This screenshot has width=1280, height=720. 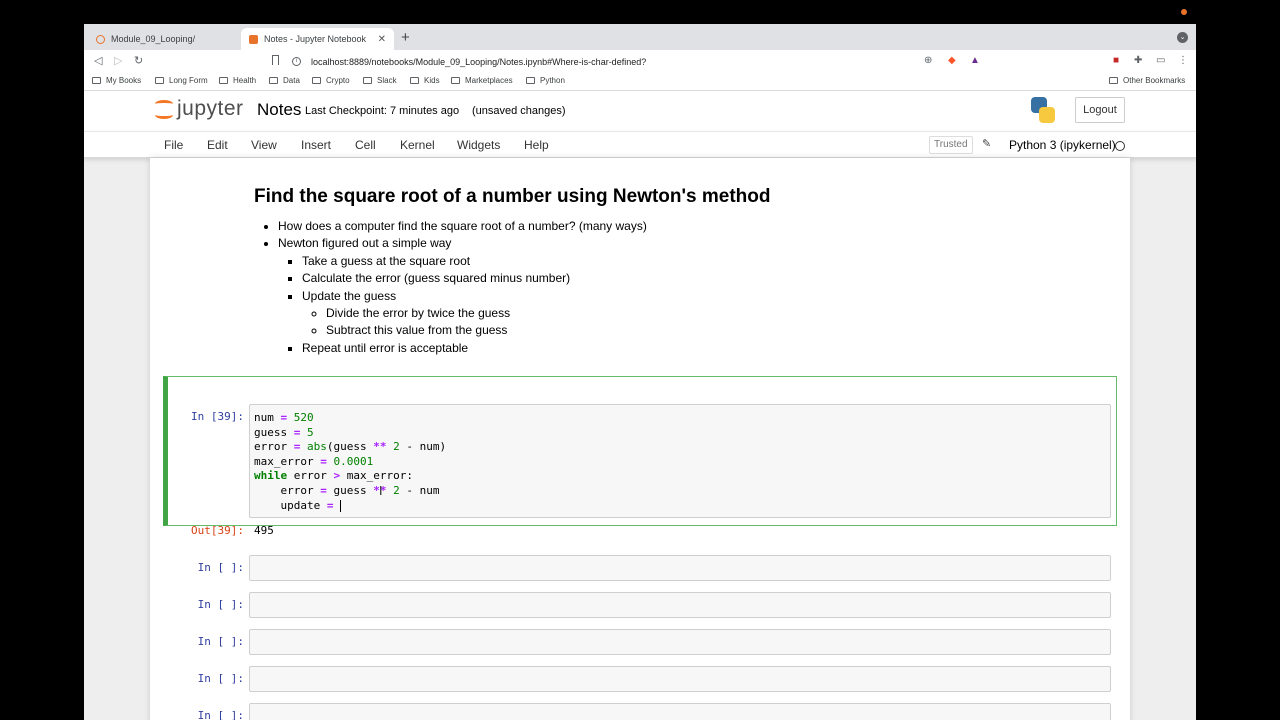 I want to click on menu-edit: Edit, so click(x=217, y=145).